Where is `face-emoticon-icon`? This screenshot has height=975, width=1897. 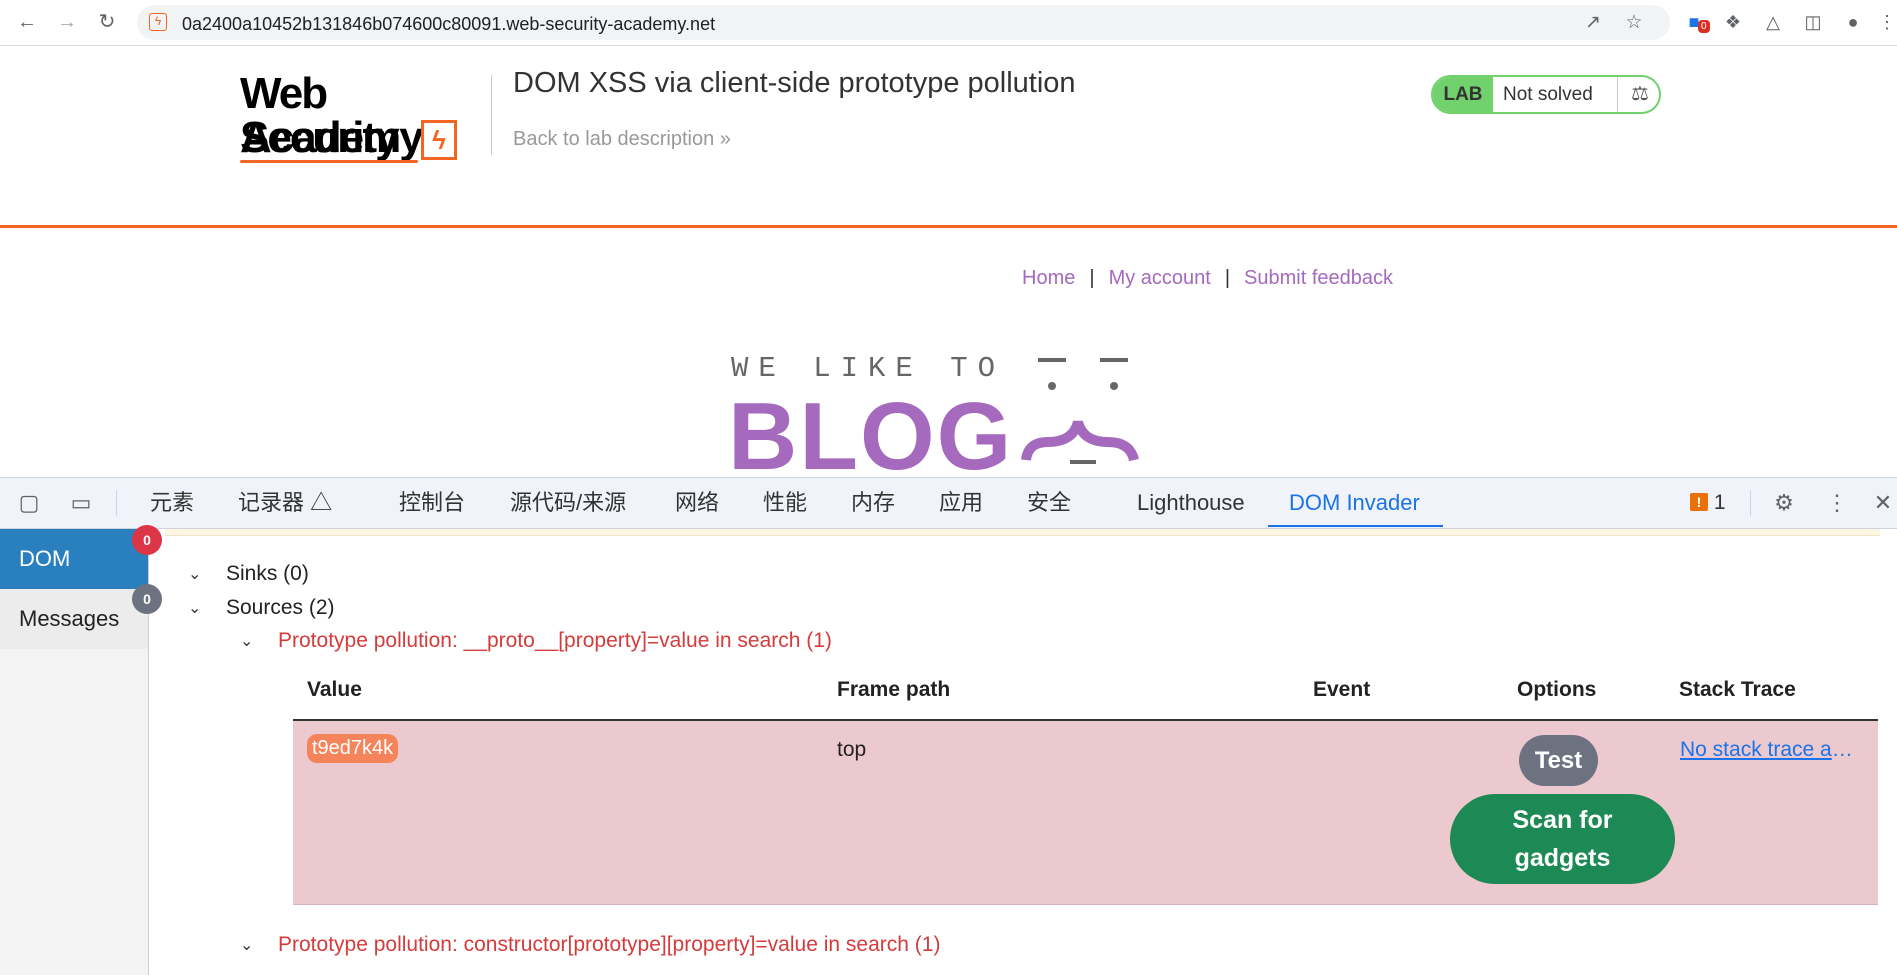
face-emoticon-icon is located at coordinates (1080, 411).